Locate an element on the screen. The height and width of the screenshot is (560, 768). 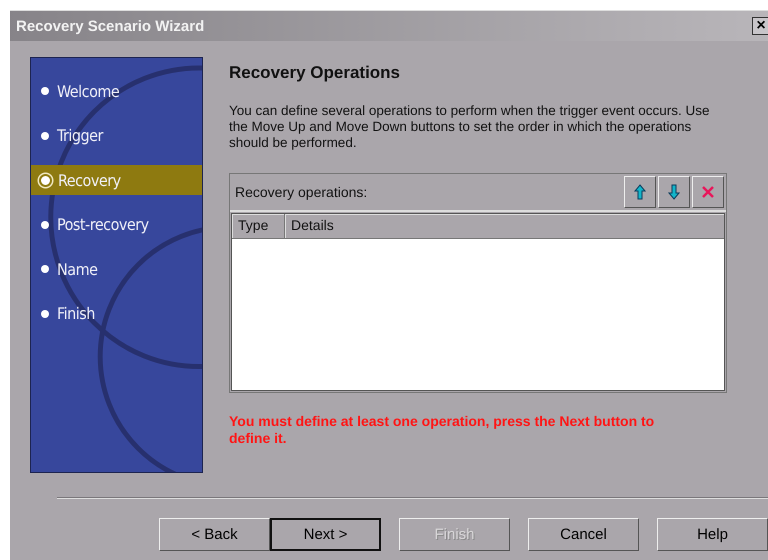
error-message: You must define at least one operation, press the Next button to define it. is located at coordinates (442, 430).